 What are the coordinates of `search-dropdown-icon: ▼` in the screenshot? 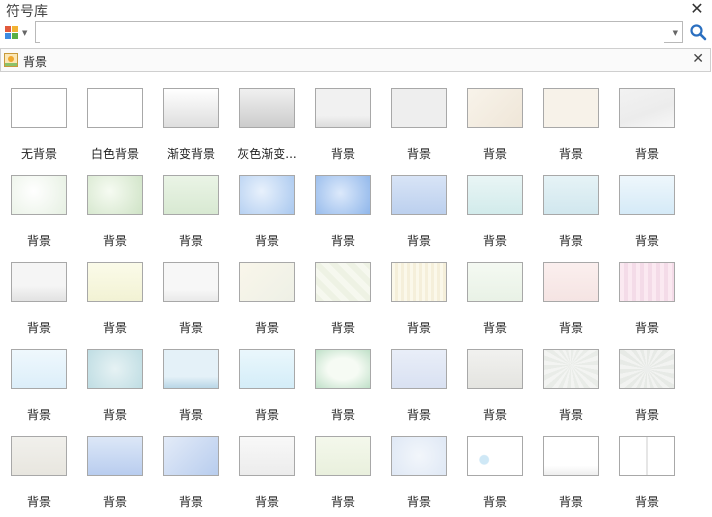 It's located at (675, 33).